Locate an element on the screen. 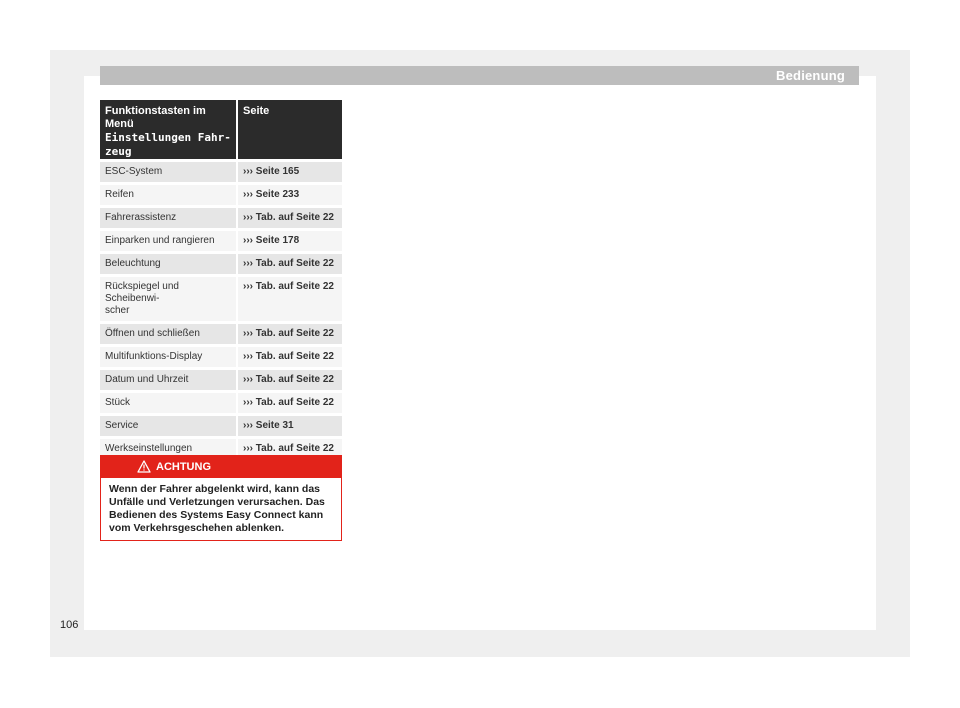 The width and height of the screenshot is (960, 708). row-label: Öffnen und schließen is located at coordinates (169, 335).